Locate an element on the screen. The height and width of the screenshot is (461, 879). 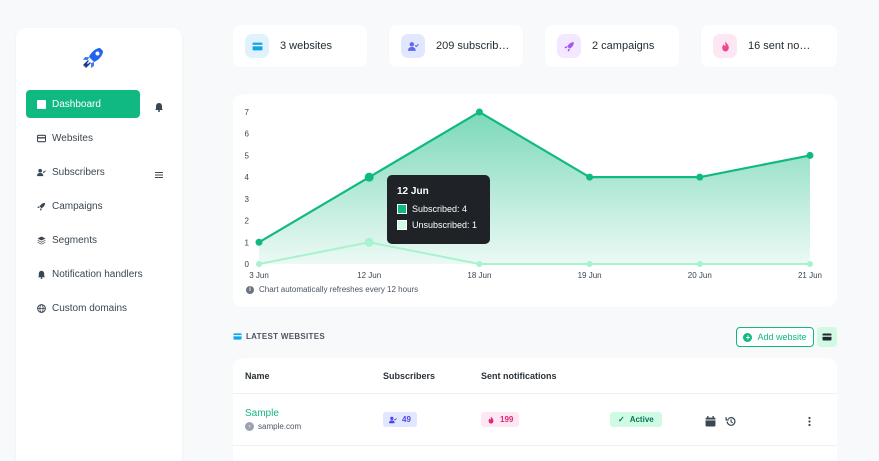
sidebar-item-notification-handlers: Notification handlers is located at coordinates (96, 274).